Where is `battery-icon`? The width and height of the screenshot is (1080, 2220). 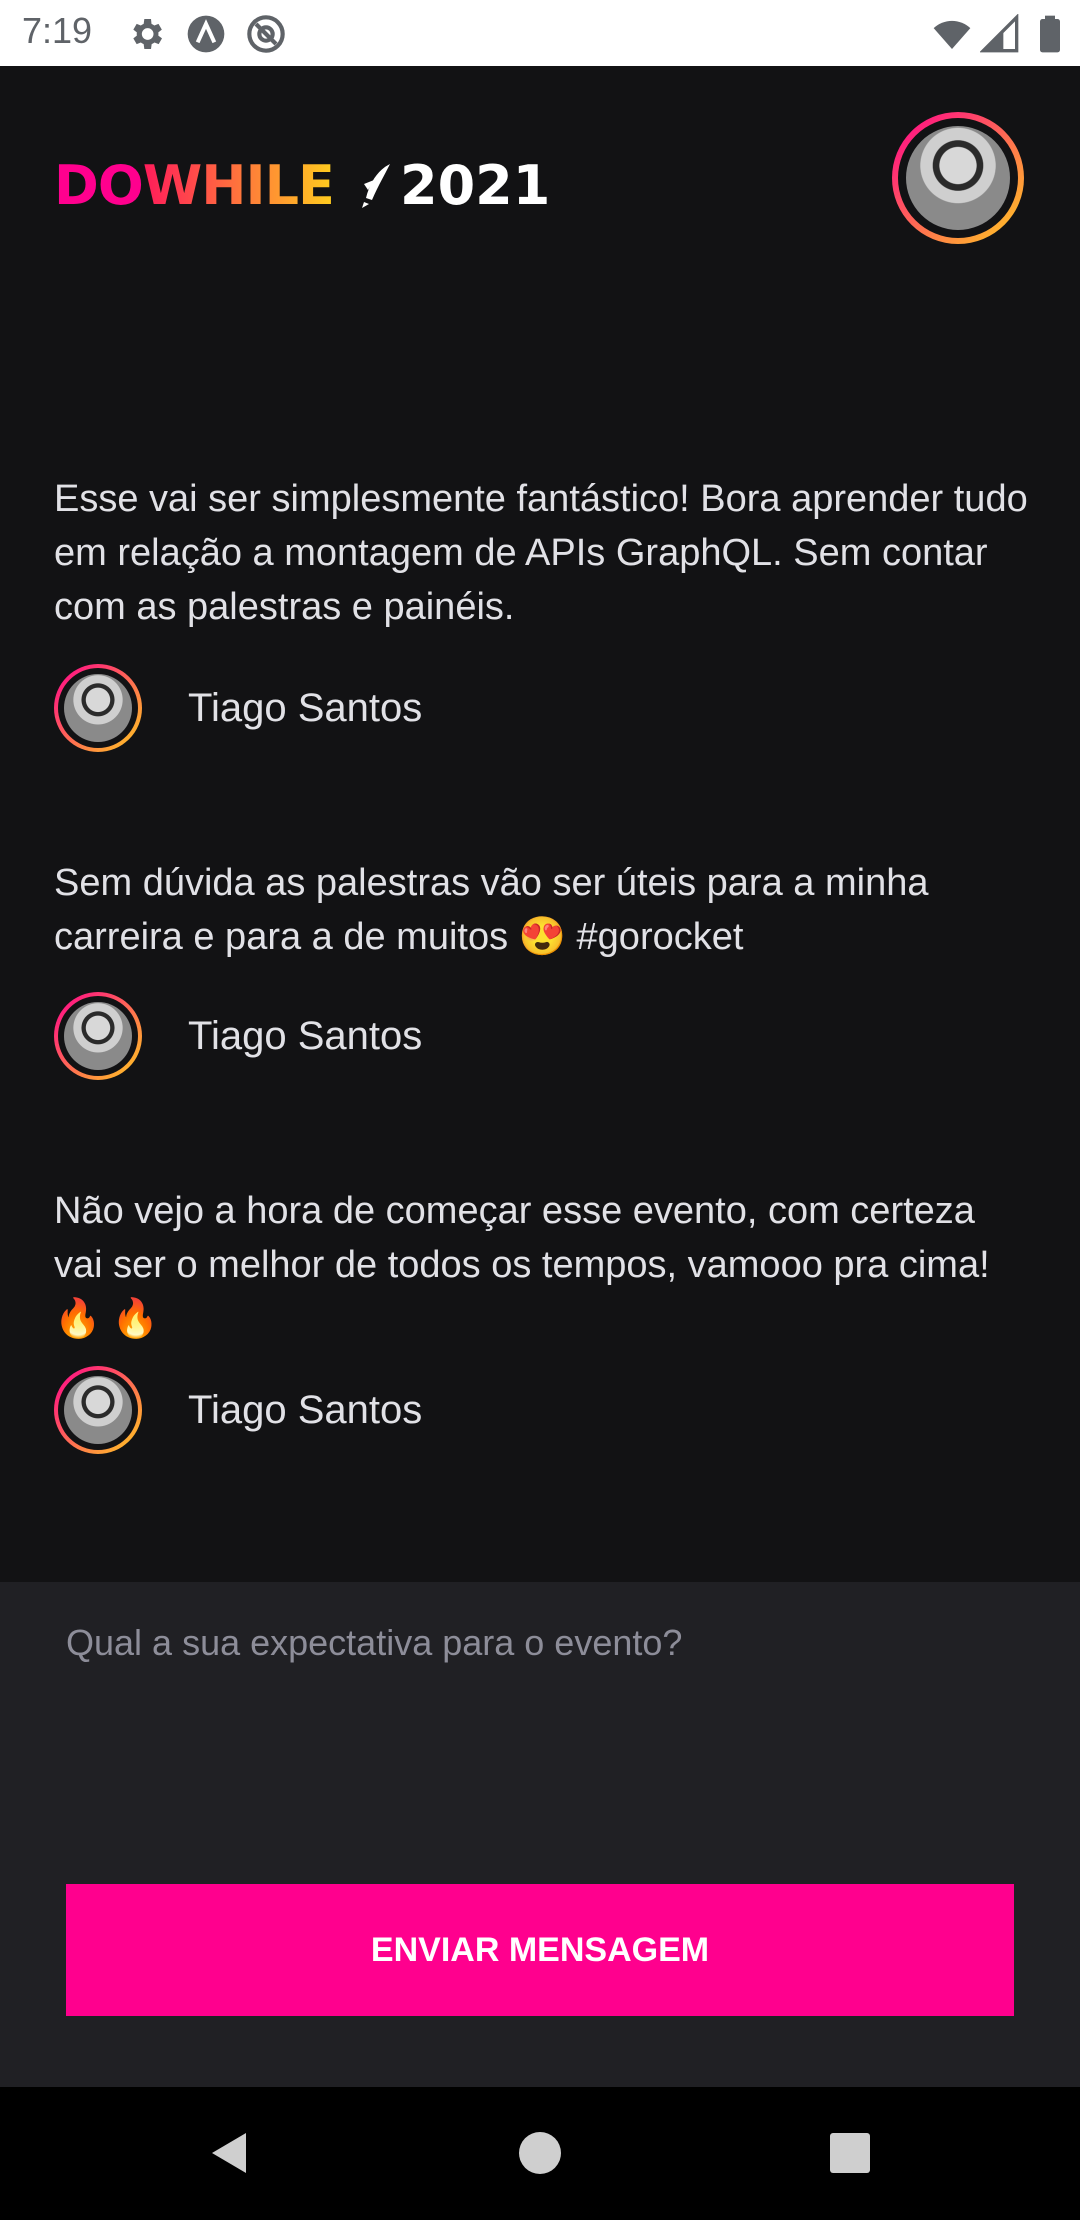
battery-icon is located at coordinates (1050, 34).